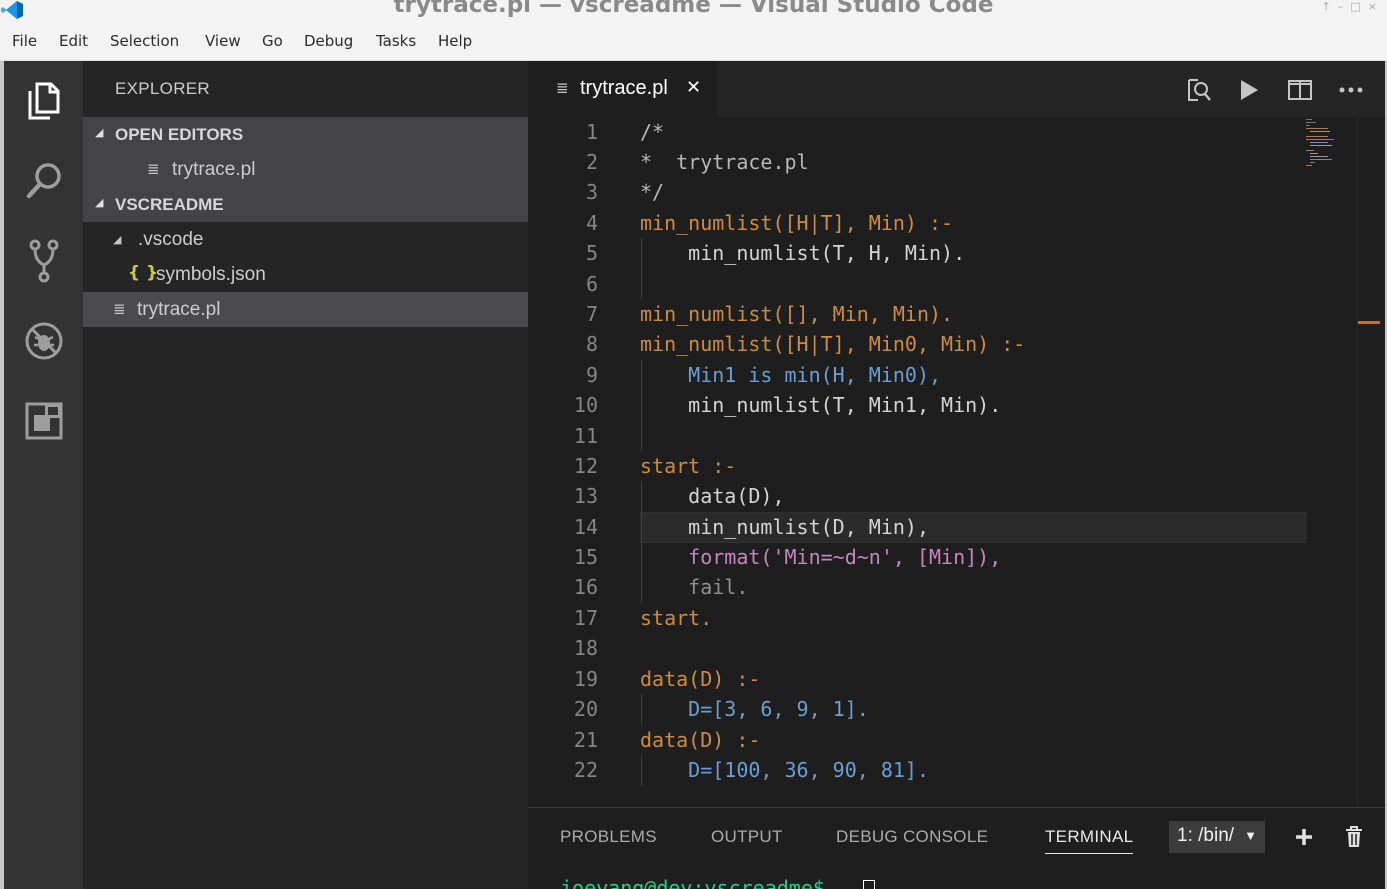  I want to click on tree-item-label: trytrace.pl, so click(179, 309).